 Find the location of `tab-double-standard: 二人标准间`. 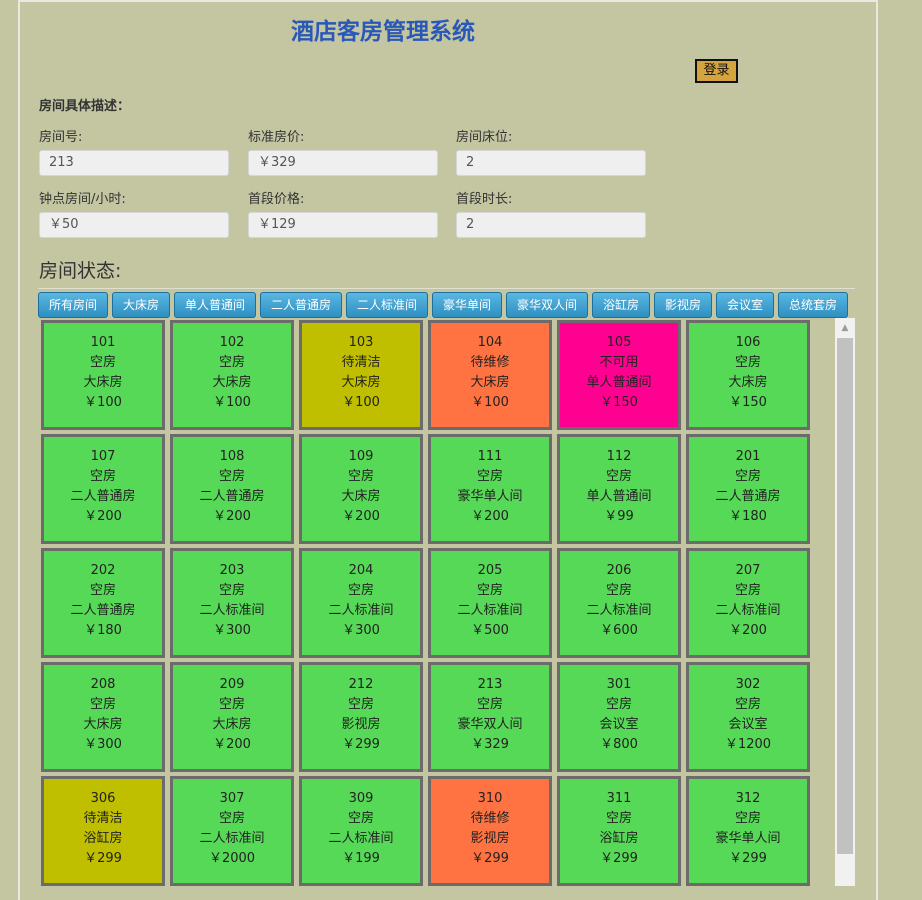

tab-double-standard: 二人标准间 is located at coordinates (387, 305).